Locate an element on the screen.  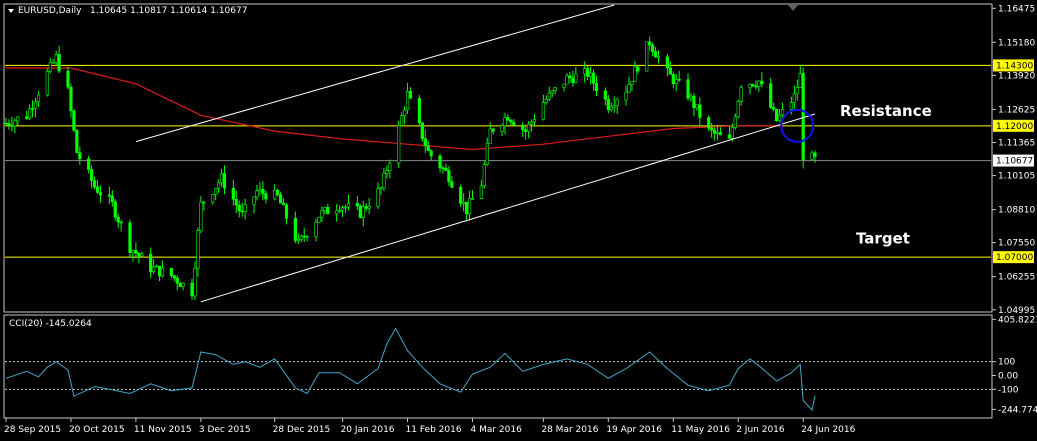
cci-tick-label: 0.00 is located at coordinates (1008, 376).